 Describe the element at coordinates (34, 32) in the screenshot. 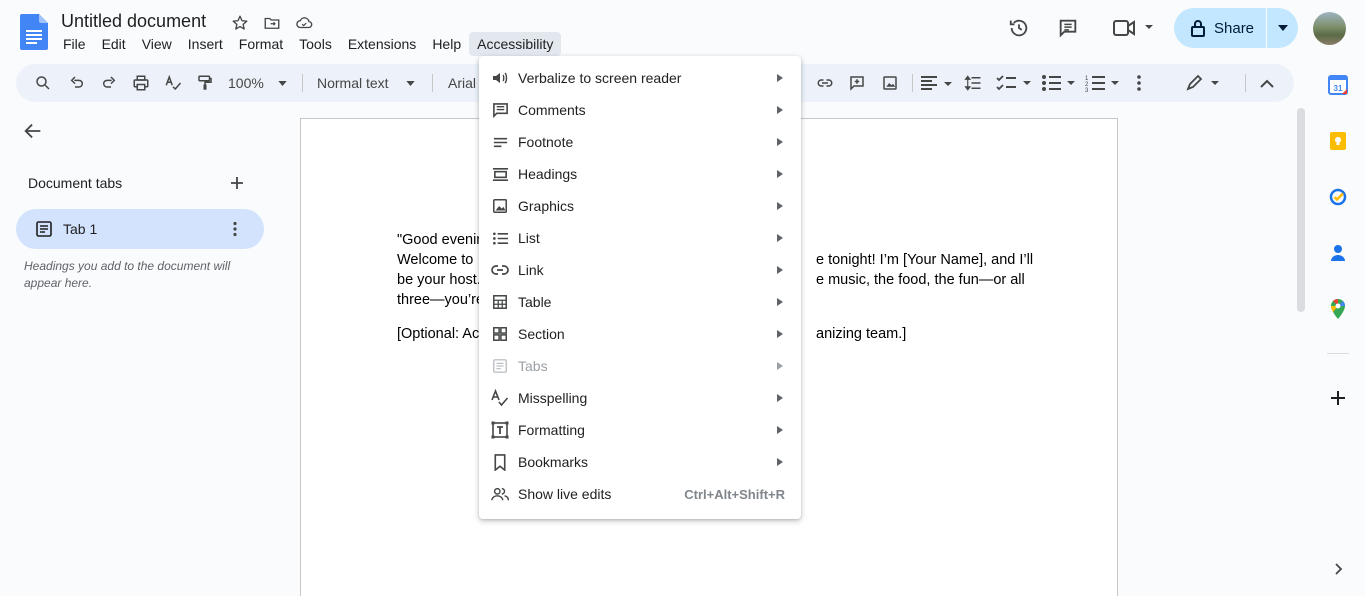

I see `docs-logo-icon` at that location.